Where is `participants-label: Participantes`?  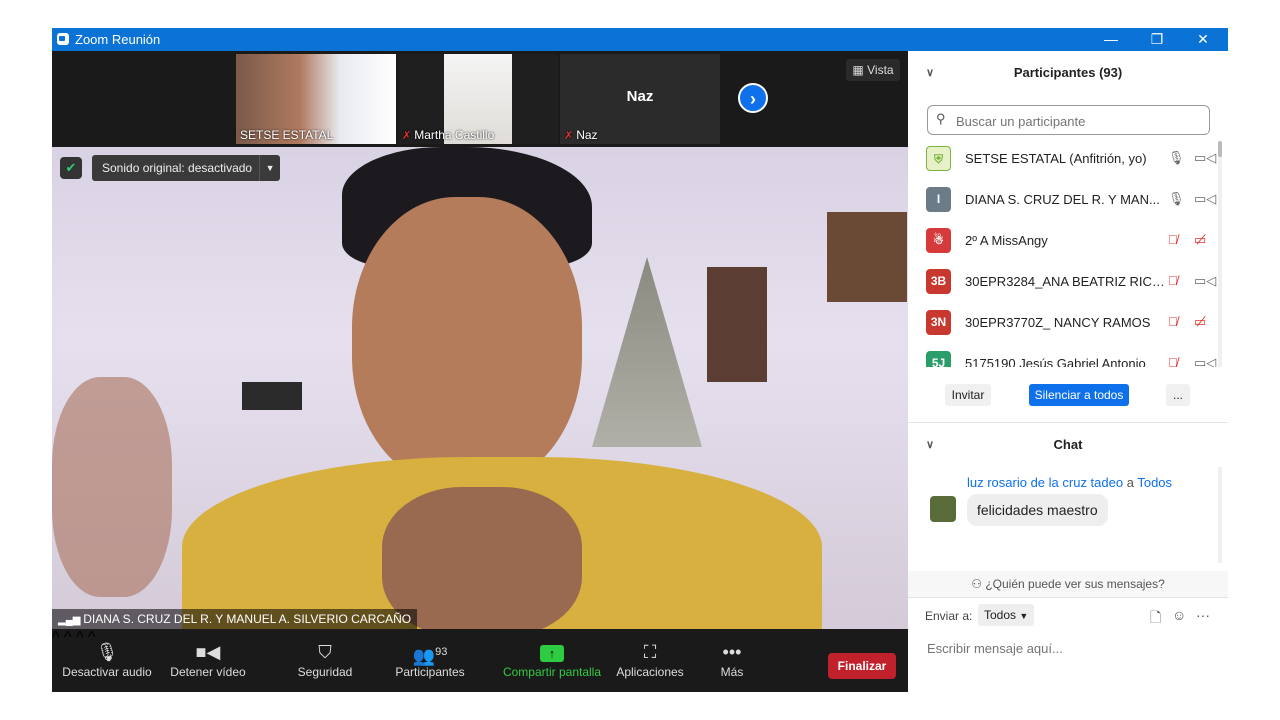
participants-label: Participantes is located at coordinates (430, 672).